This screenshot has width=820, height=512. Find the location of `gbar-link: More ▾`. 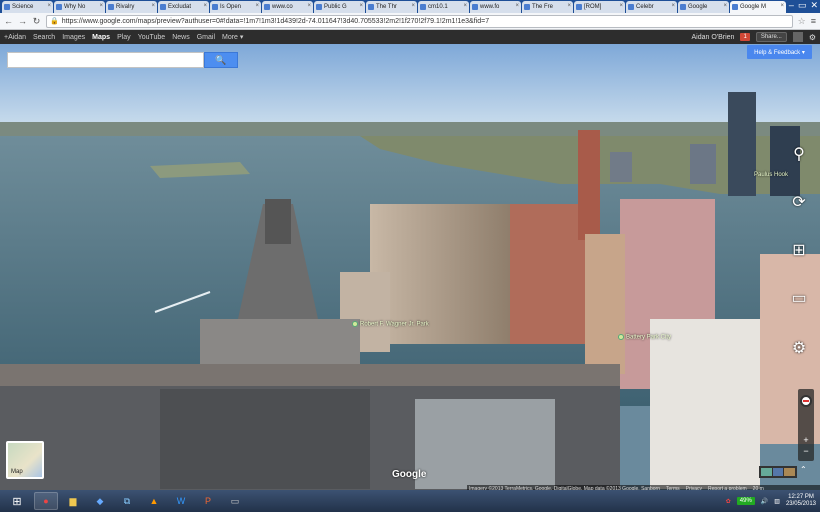

gbar-link: More ▾ is located at coordinates (232, 37).